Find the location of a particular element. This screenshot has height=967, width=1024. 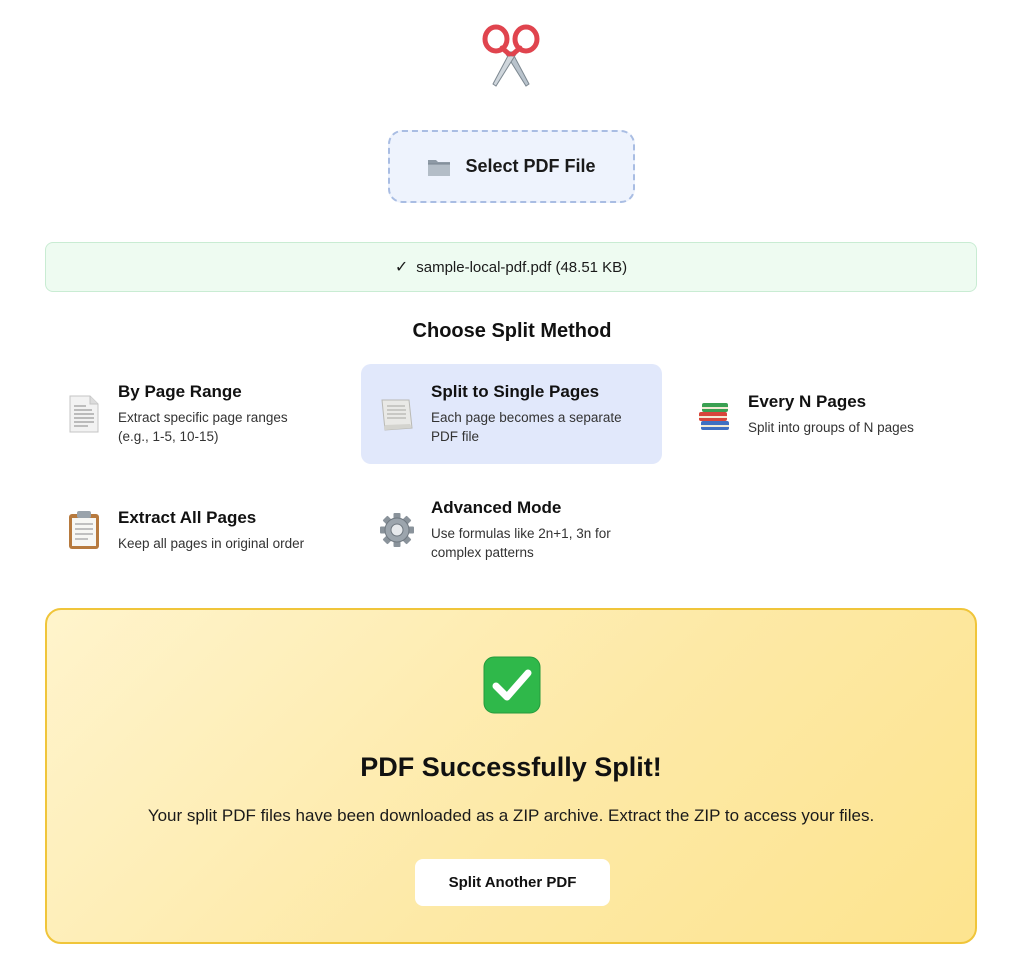

method-description-line2: (e.g., 1-5, 10-15) is located at coordinates (168, 436).